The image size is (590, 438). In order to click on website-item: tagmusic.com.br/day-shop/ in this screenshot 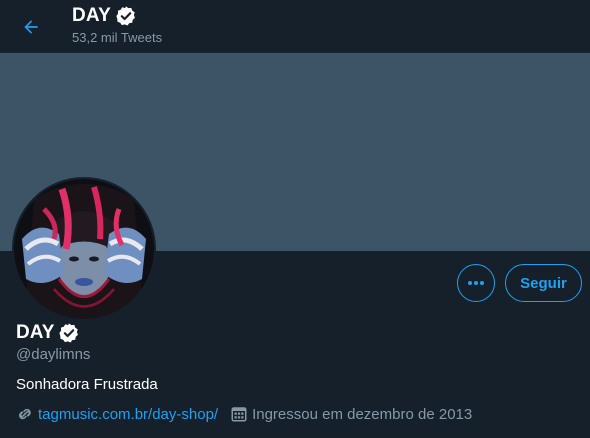, I will do `click(117, 414)`.